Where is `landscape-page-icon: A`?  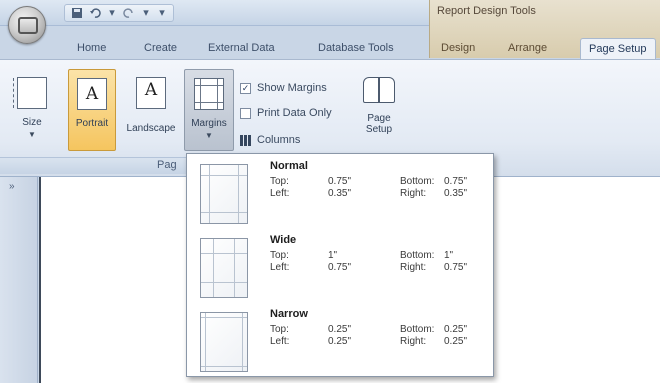
landscape-page-icon: A is located at coordinates (151, 93).